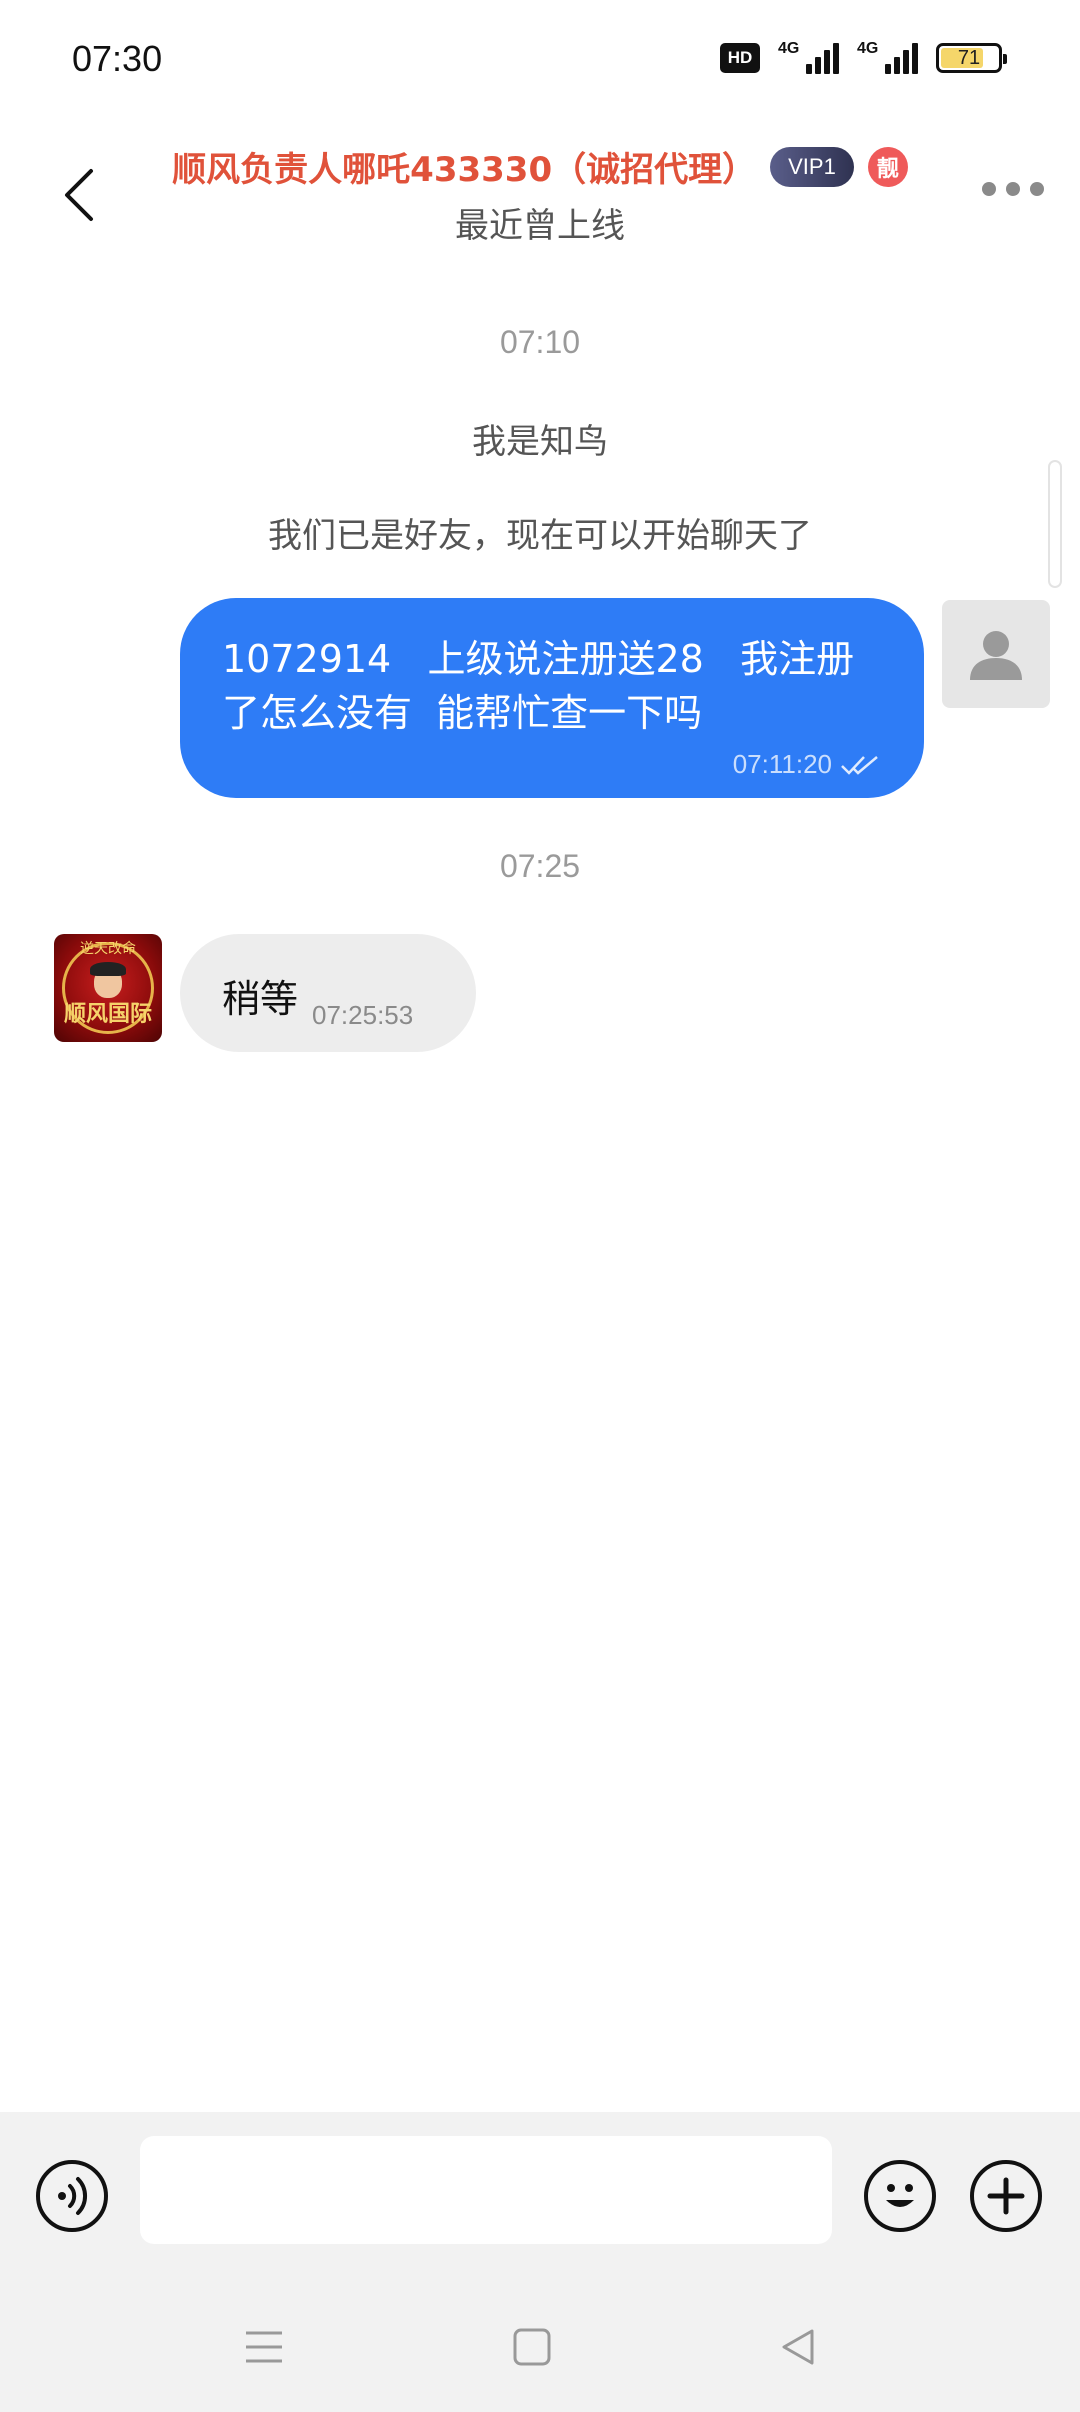  I want to click on time-separator: 07:10, so click(540, 342).